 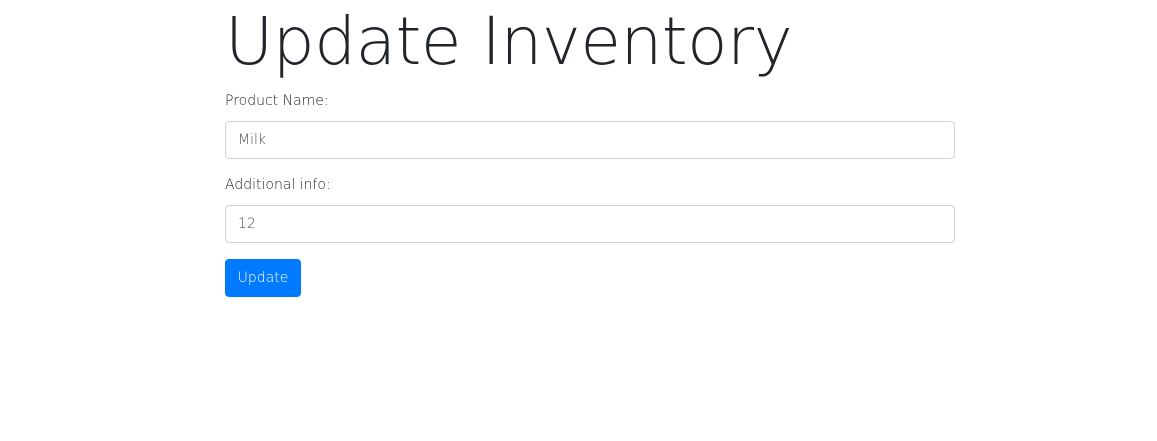 What do you see at coordinates (278, 185) in the screenshot?
I see `additional-info-label: Additional info:` at bounding box center [278, 185].